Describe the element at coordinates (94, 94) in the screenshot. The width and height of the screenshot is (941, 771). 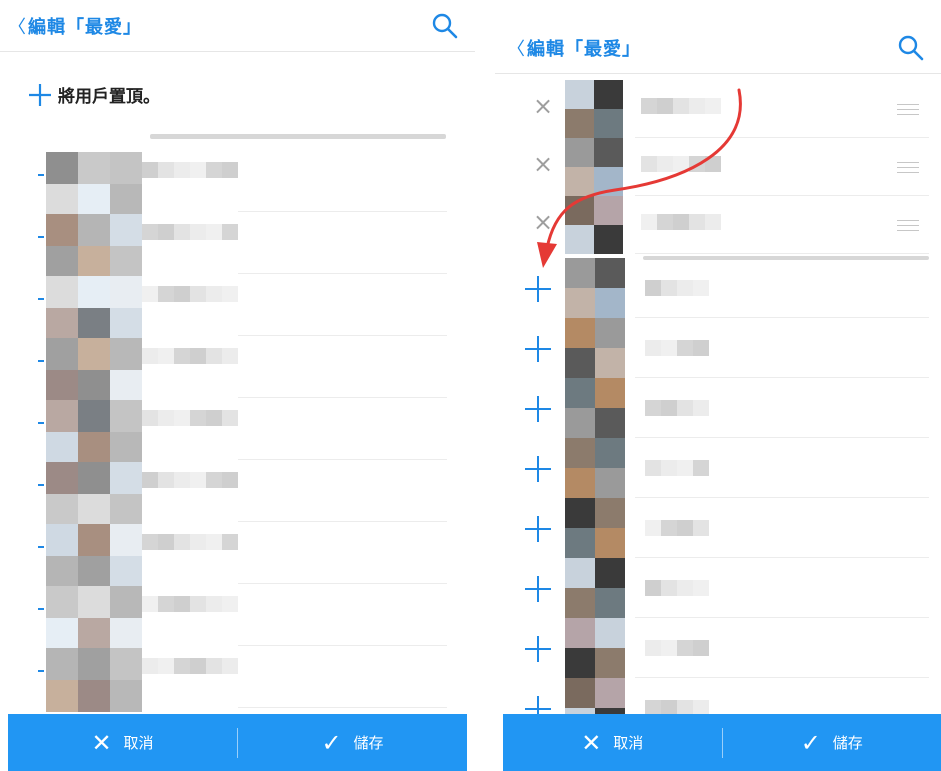
I see `pin-user-button: 將用戶置頂。` at that location.